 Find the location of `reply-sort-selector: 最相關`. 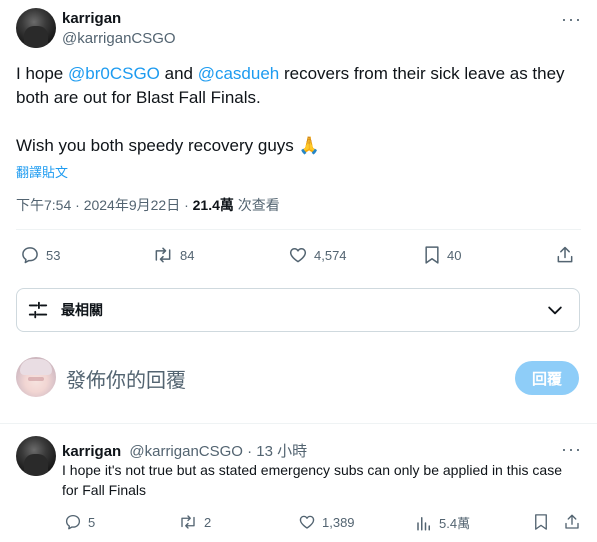

reply-sort-selector: 最相關 is located at coordinates (298, 310).